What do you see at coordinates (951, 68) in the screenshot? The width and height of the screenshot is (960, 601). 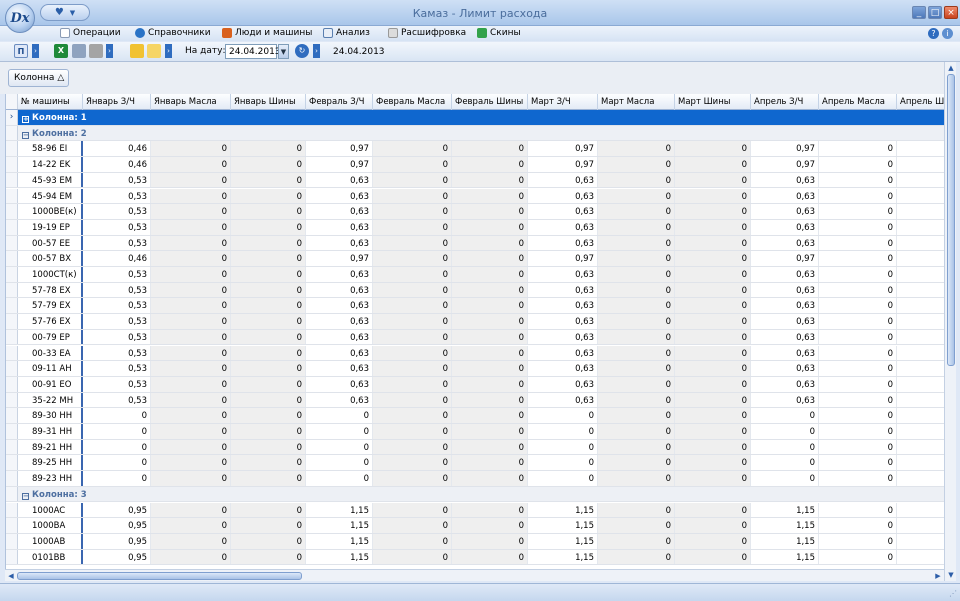 I see `scroll-up-icon: ▲` at bounding box center [951, 68].